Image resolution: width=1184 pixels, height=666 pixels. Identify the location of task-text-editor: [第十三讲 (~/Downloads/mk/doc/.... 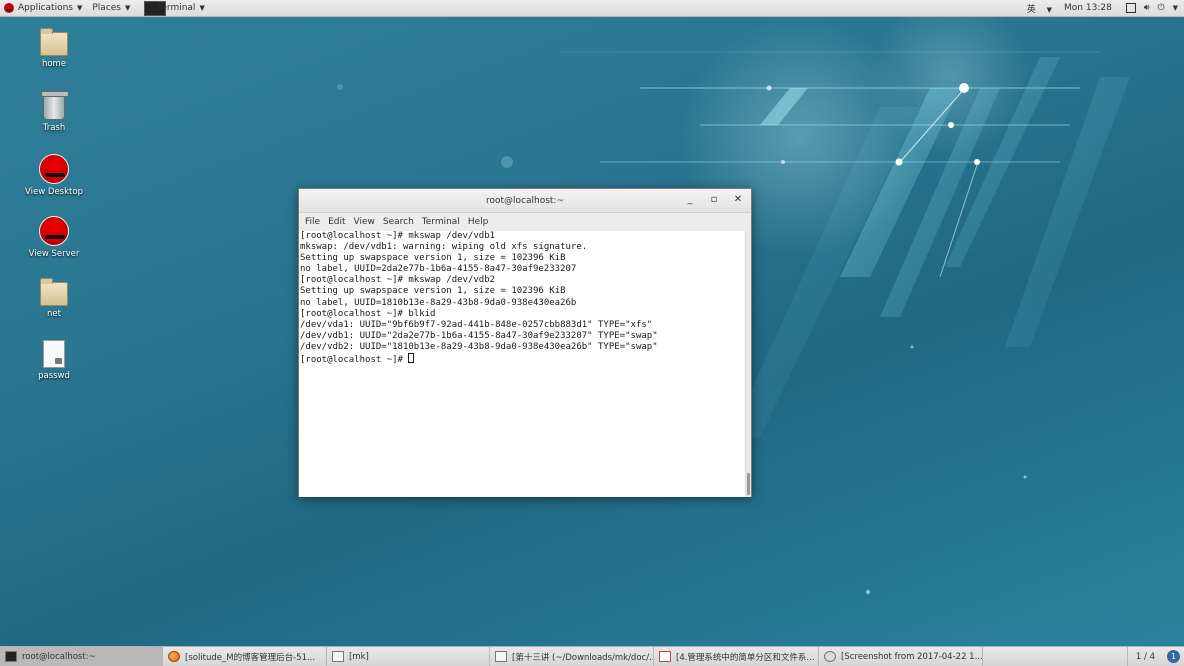
(572, 656).